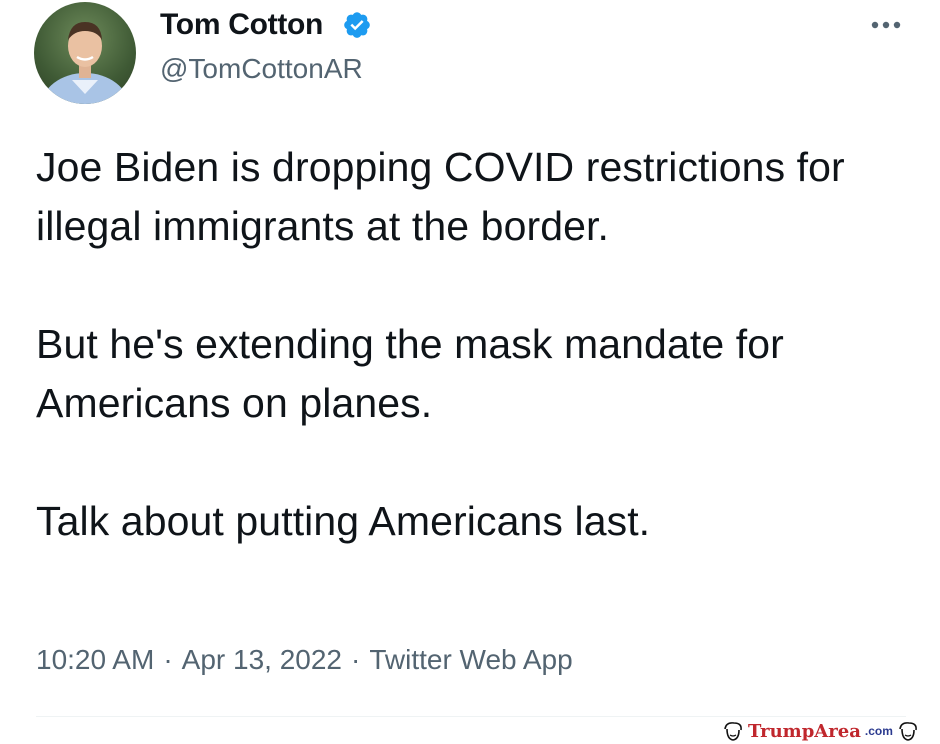  Describe the element at coordinates (470, 659) in the screenshot. I see `tweet-source: Twitter Web App` at that location.